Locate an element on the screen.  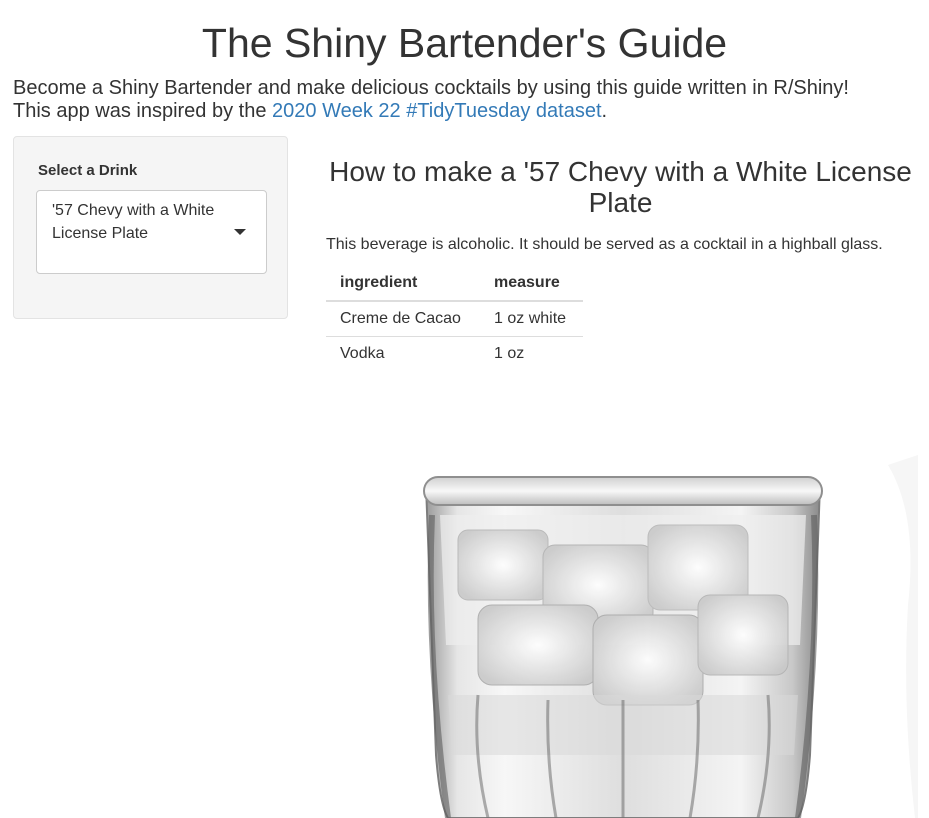
table-header-row: ingredient measure is located at coordinates (454, 284).